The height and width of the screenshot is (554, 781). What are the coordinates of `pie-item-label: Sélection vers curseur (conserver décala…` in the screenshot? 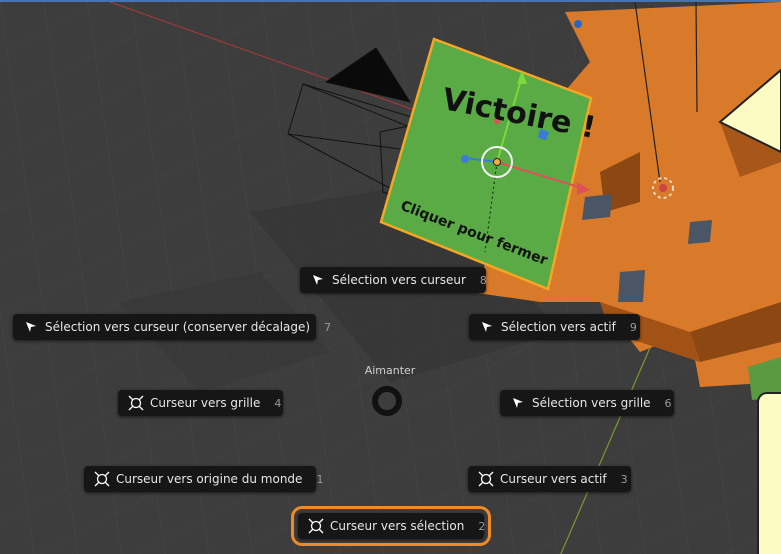 It's located at (178, 327).